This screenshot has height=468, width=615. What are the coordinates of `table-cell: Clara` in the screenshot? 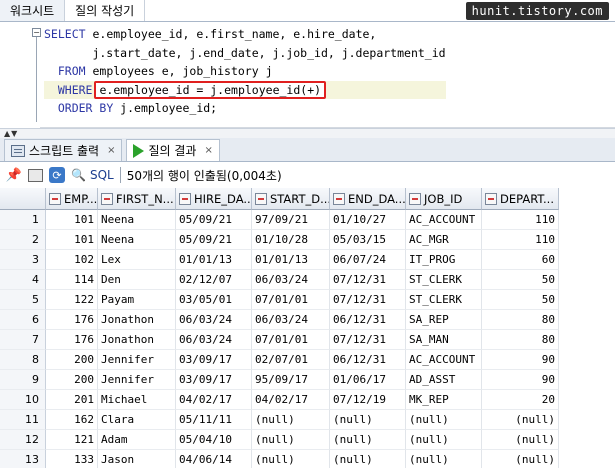 It's located at (137, 420).